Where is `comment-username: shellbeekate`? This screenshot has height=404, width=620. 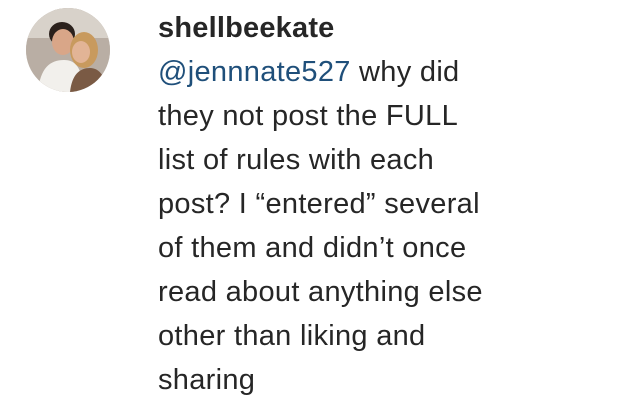
comment-username: shellbeekate is located at coordinates (383, 28).